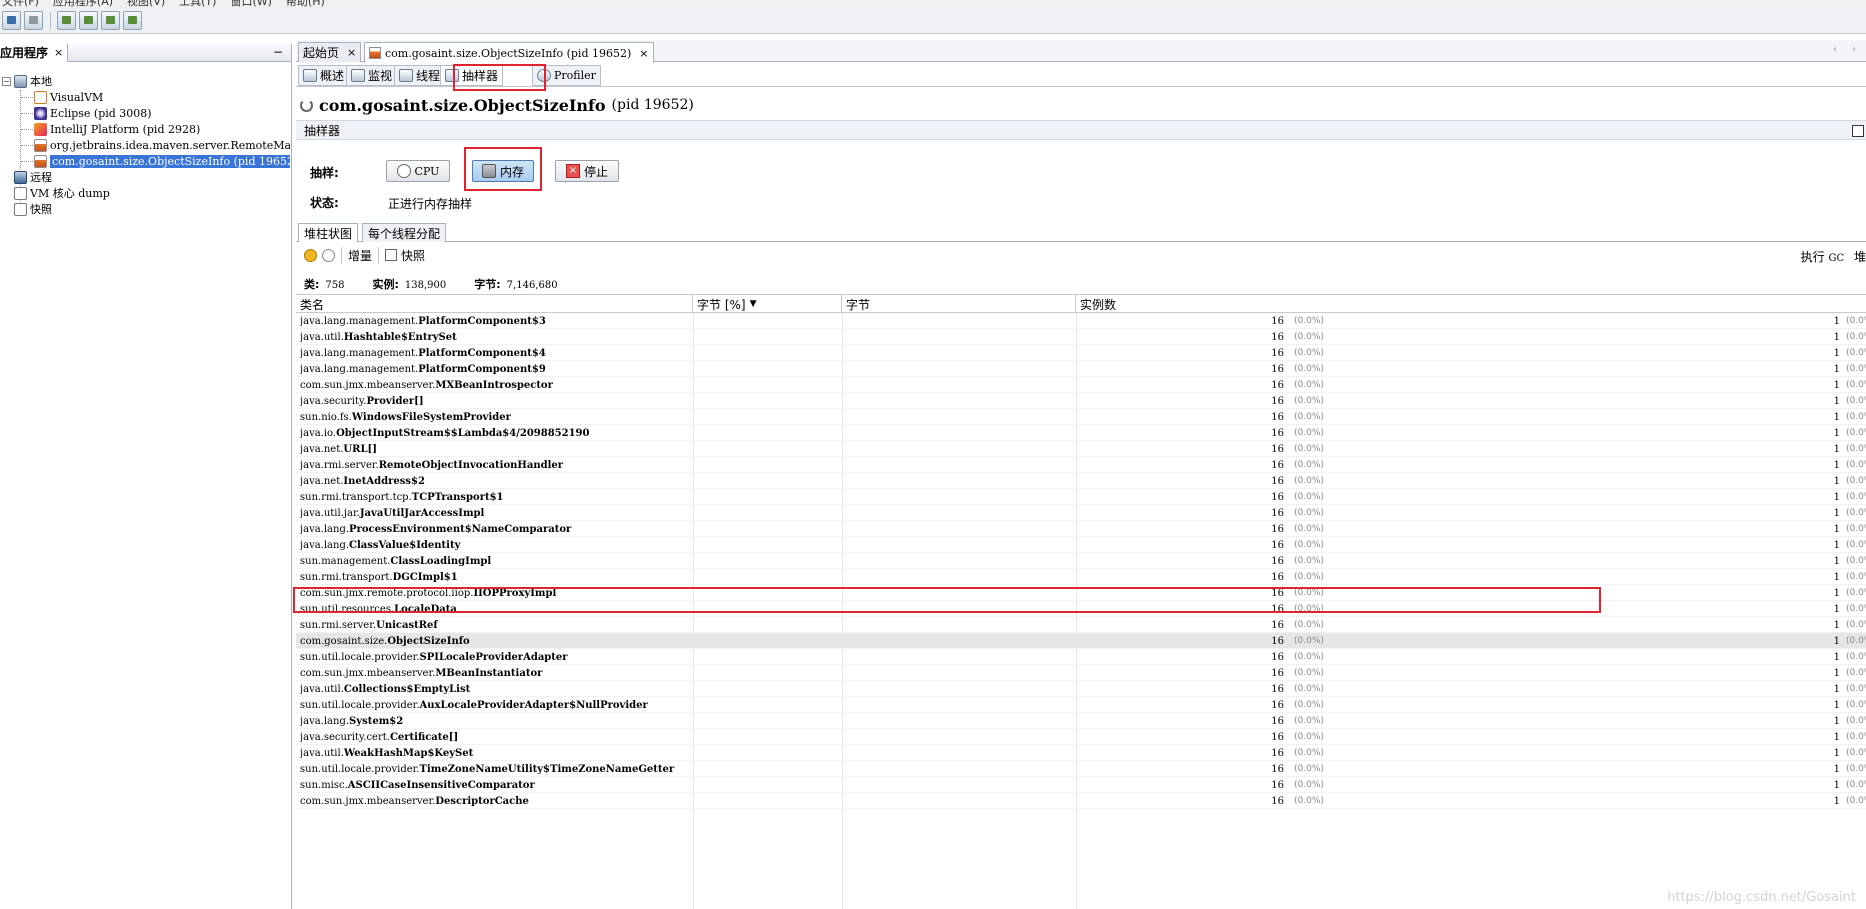 Image resolution: width=1866 pixels, height=909 pixels. What do you see at coordinates (66, 20) in the screenshot?
I see `heap-dump-icon` at bounding box center [66, 20].